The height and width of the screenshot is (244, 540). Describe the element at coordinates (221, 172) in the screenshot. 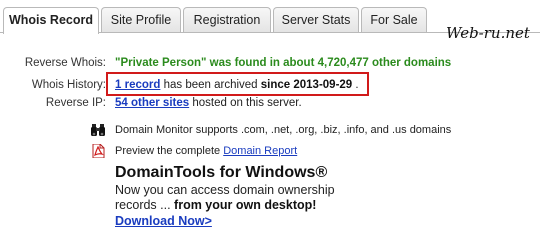

I see `promo-title: DomainTools for Windows®` at that location.